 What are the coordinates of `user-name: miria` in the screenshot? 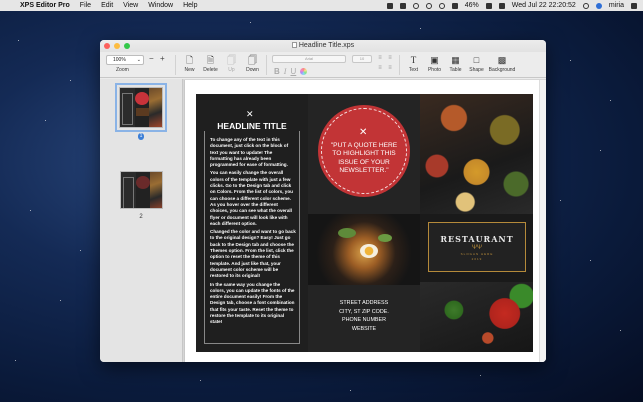 It's located at (616, 5).